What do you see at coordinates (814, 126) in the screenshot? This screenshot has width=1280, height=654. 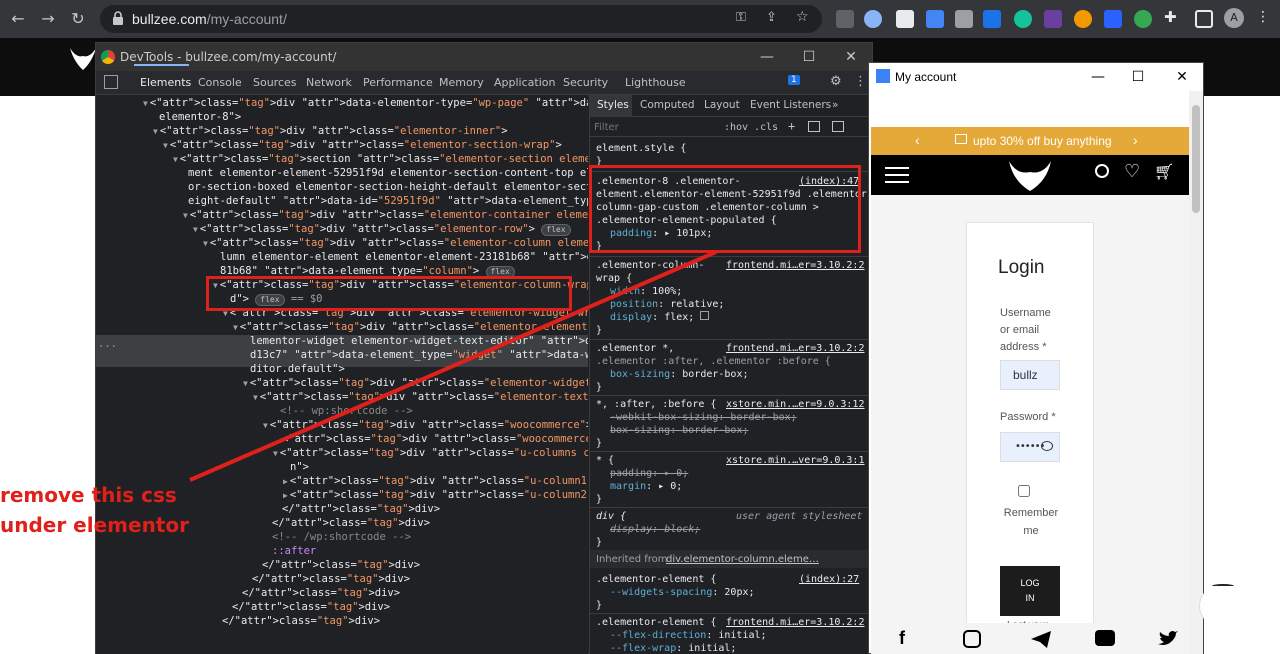 I see `toggle-print-icon` at bounding box center [814, 126].